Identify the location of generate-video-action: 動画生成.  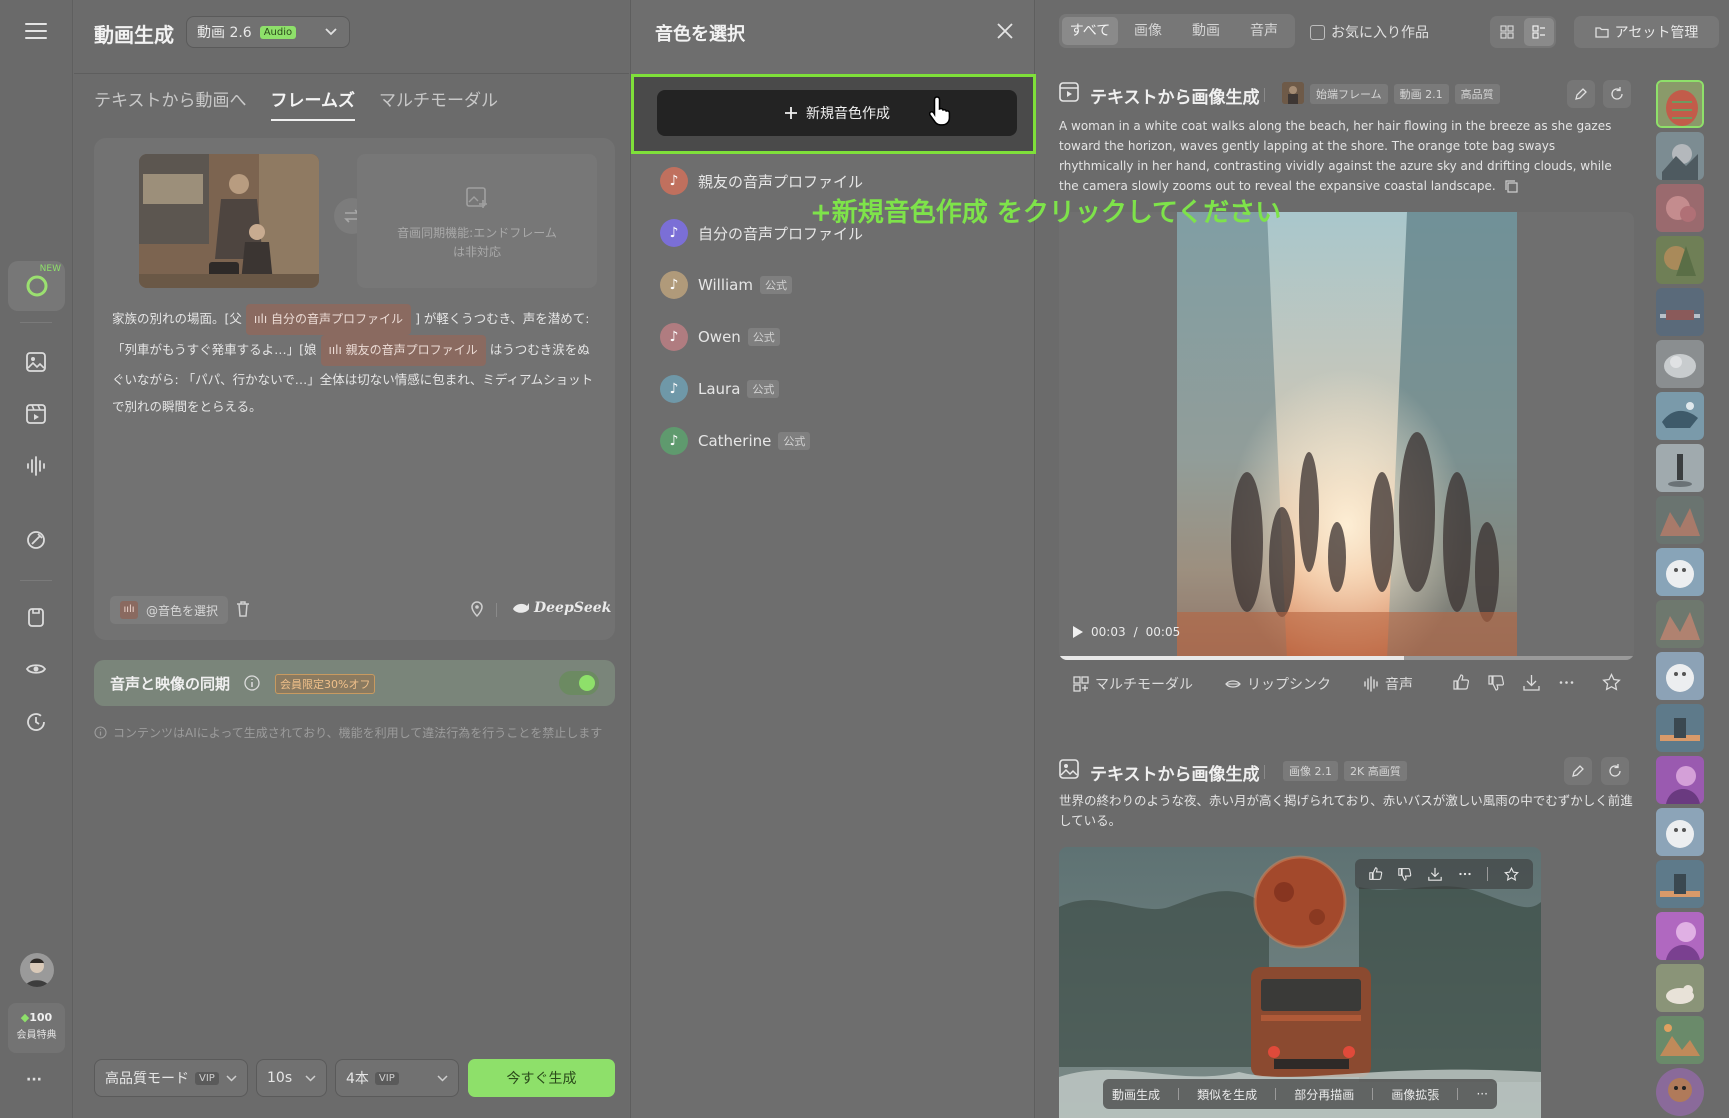
(1136, 1094).